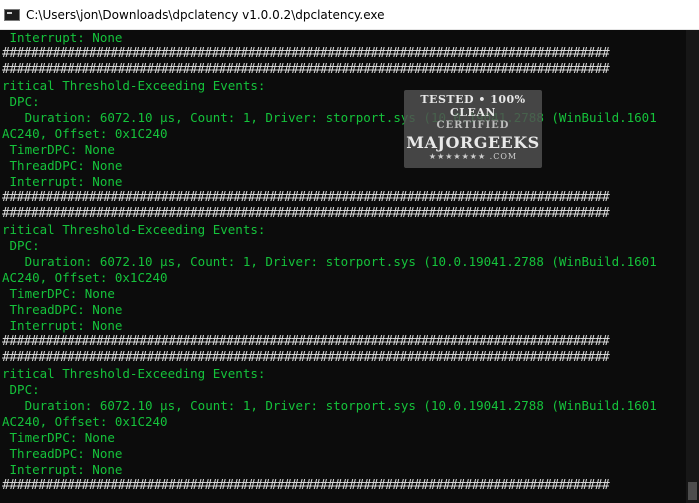 The width and height of the screenshot is (699, 503). What do you see at coordinates (692, 266) in the screenshot?
I see `vertical-scrollbar` at bounding box center [692, 266].